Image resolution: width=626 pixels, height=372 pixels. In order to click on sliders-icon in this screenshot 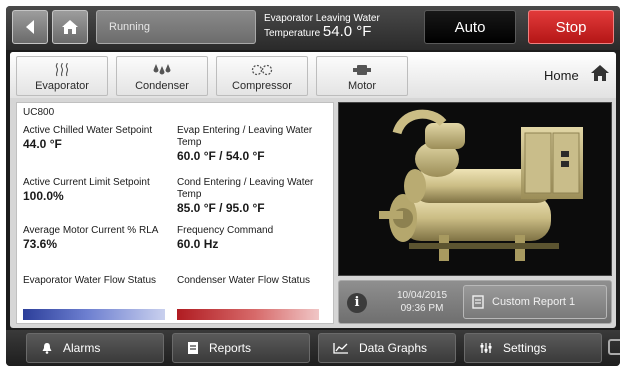, I will do `click(486, 348)`.